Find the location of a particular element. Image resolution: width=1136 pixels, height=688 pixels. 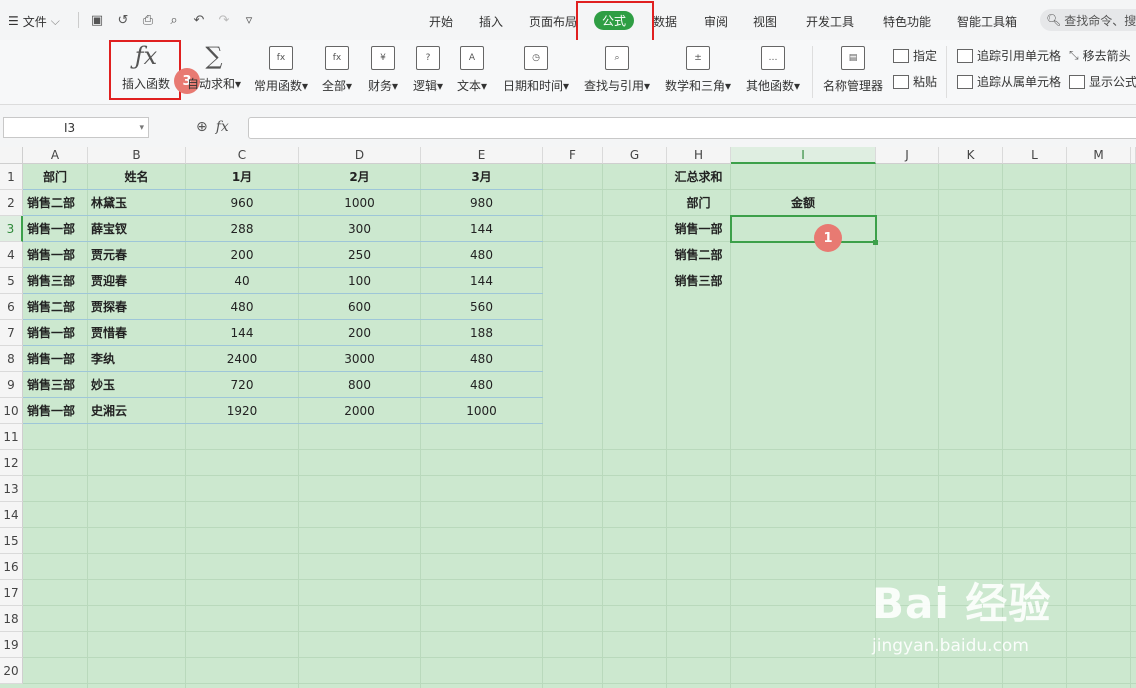

undo-history-icon: ↺ is located at coordinates (123, 20).